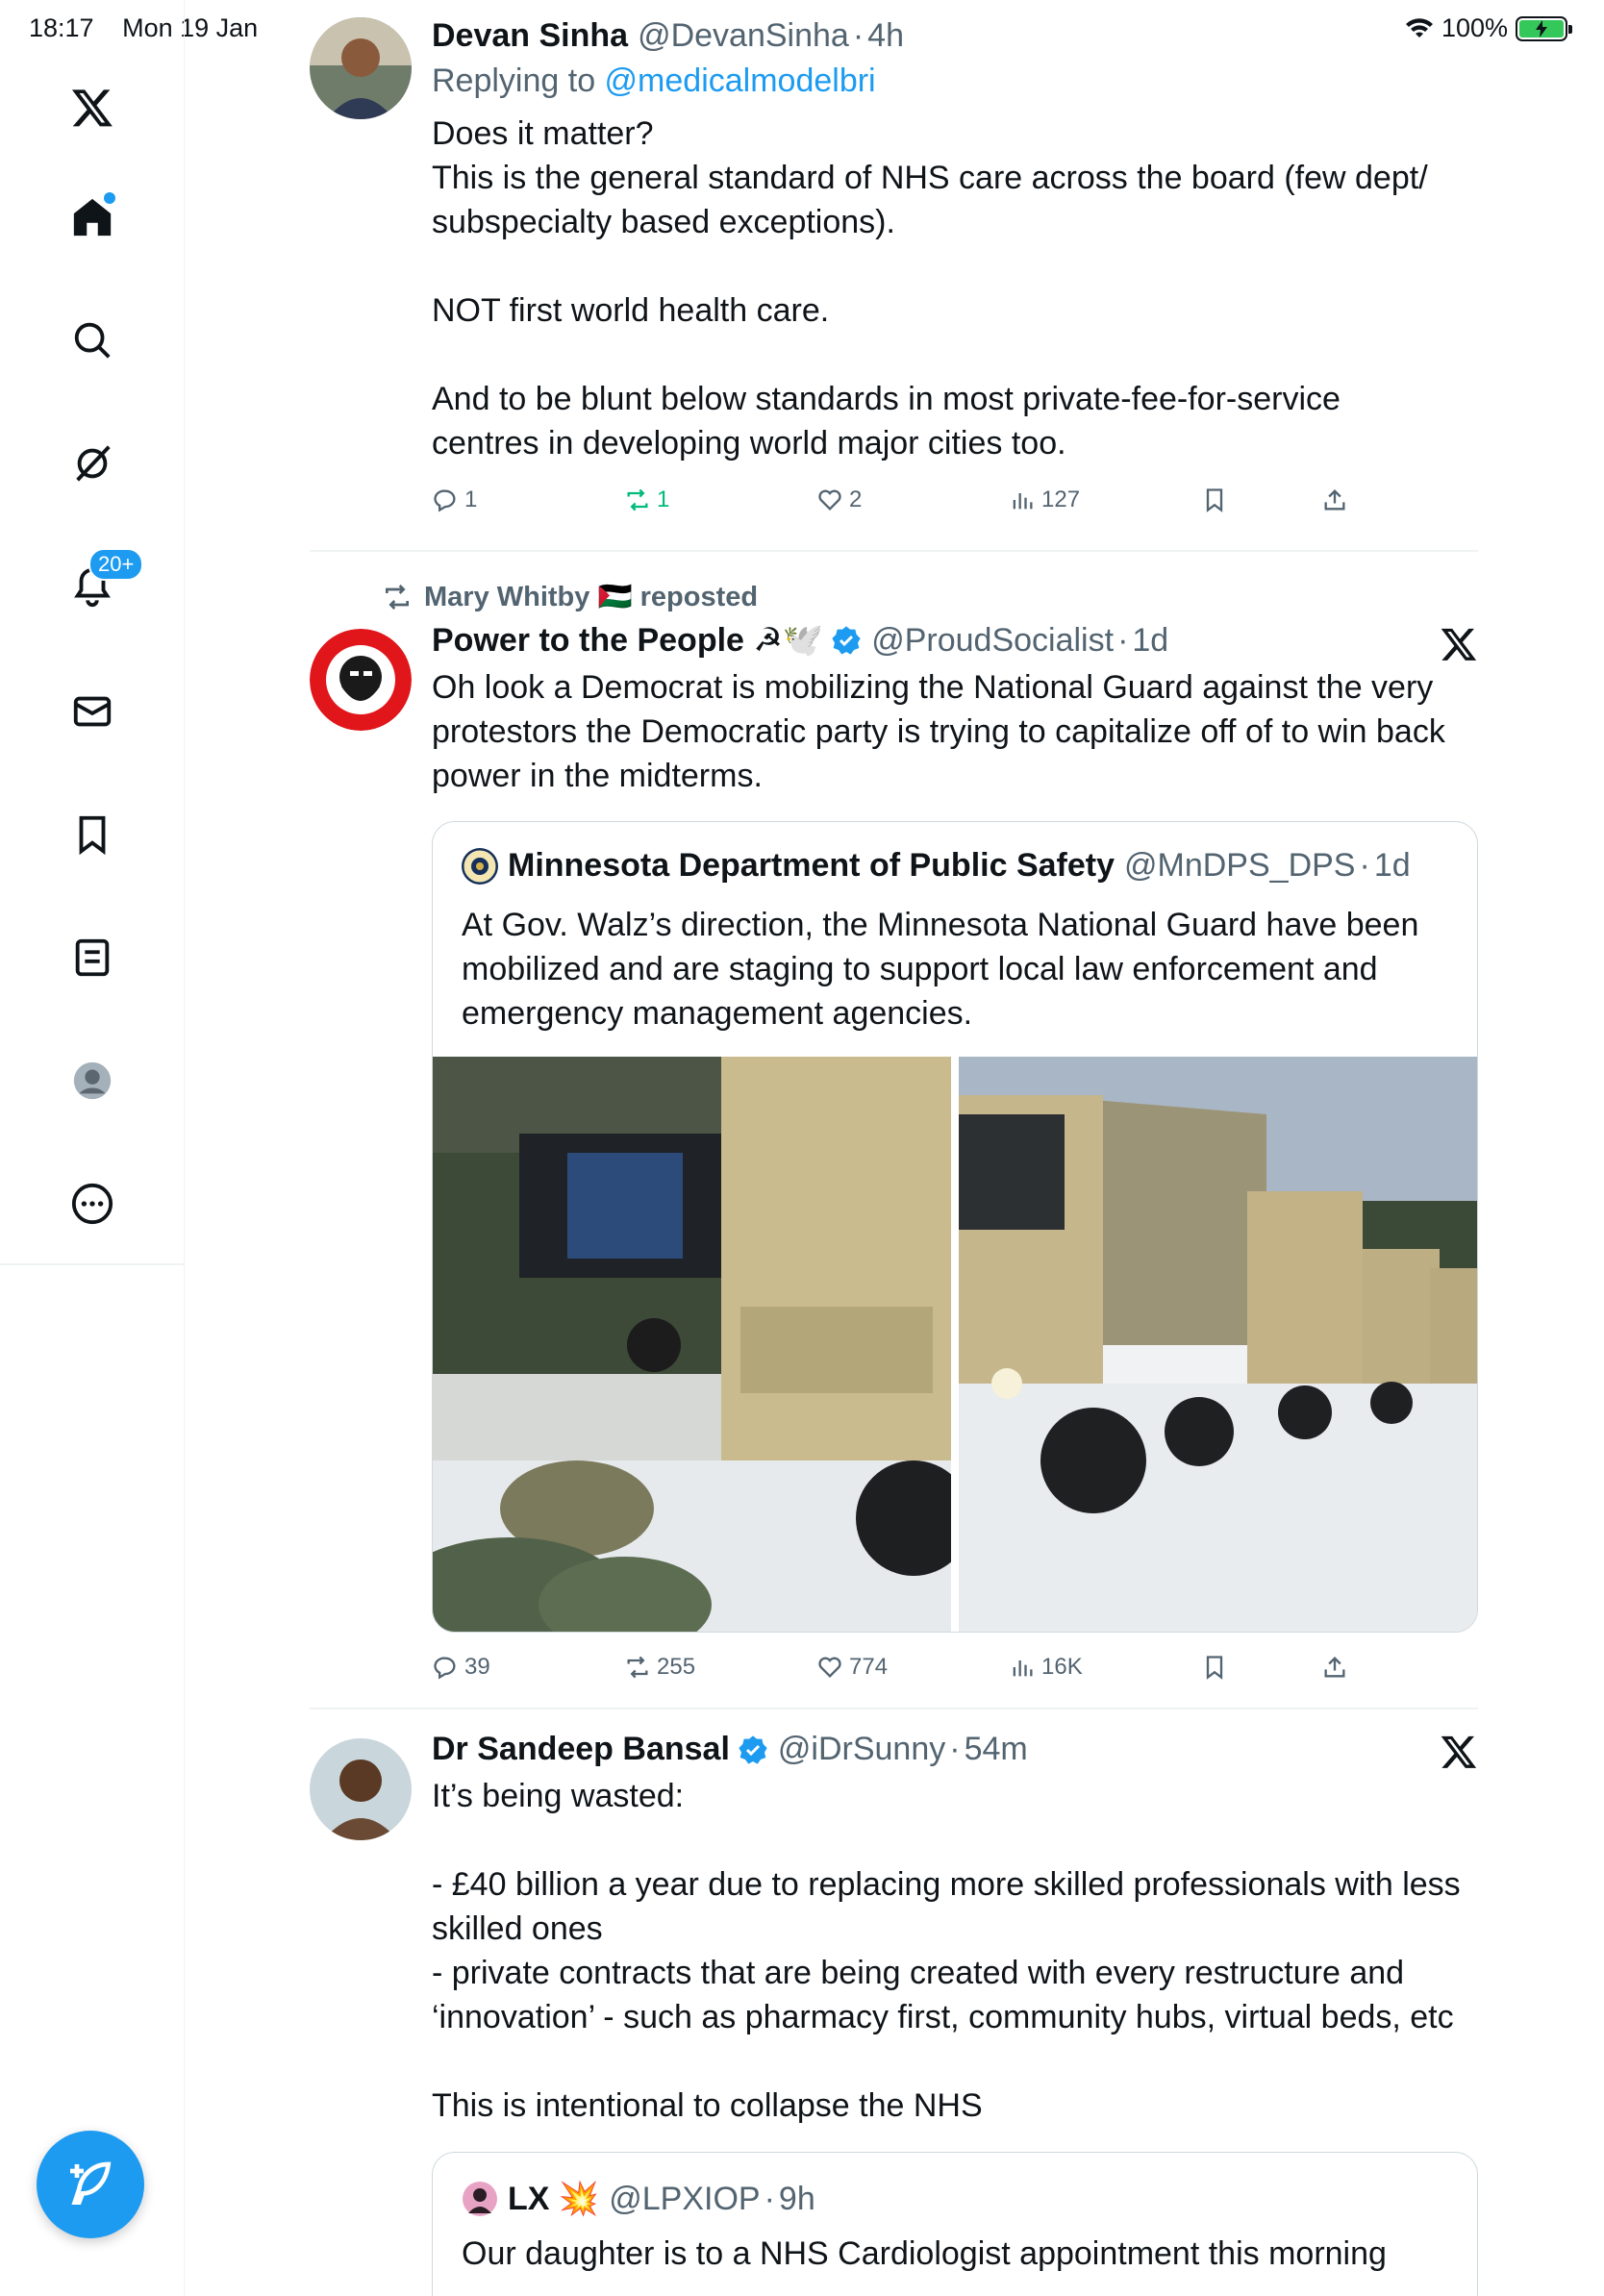  What do you see at coordinates (1544, 28) in the screenshot?
I see `battery-icon` at bounding box center [1544, 28].